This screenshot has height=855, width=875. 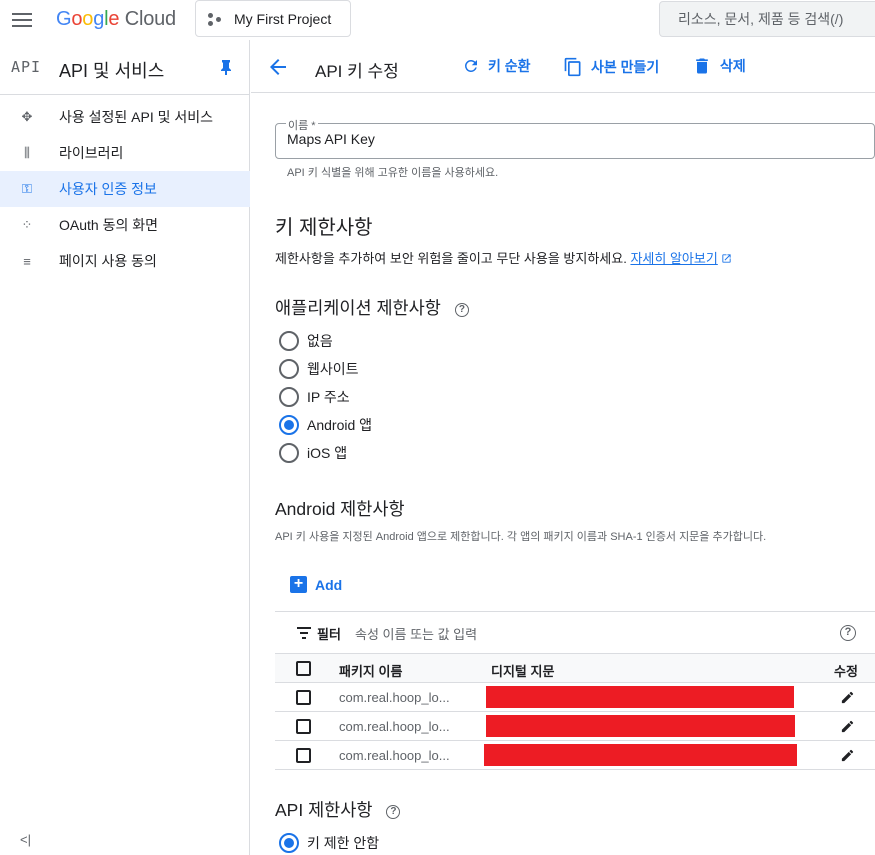 I want to click on key-restrictions-text: 제한사항을 추가하여 보안 위험을 줄이고 무단 사용을 방지하세요., so click(x=451, y=258).